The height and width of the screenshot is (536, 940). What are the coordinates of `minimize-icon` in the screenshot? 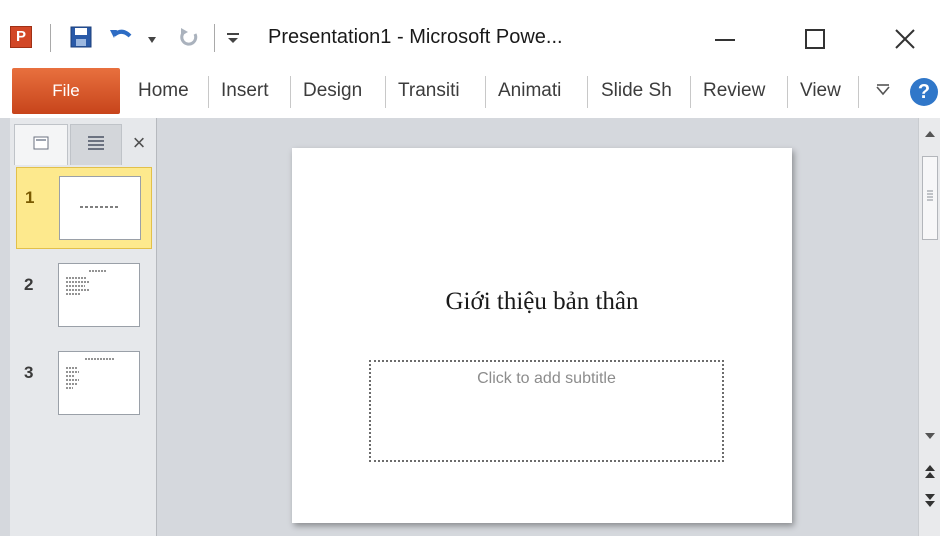 It's located at (725, 39).